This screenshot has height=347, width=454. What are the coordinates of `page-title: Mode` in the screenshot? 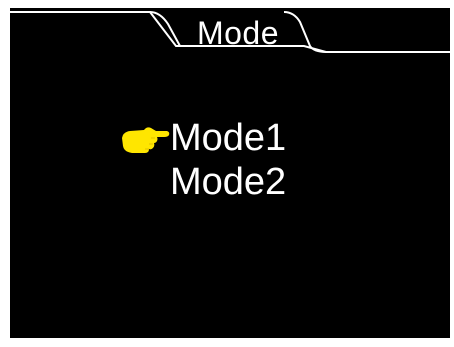 It's located at (238, 33).